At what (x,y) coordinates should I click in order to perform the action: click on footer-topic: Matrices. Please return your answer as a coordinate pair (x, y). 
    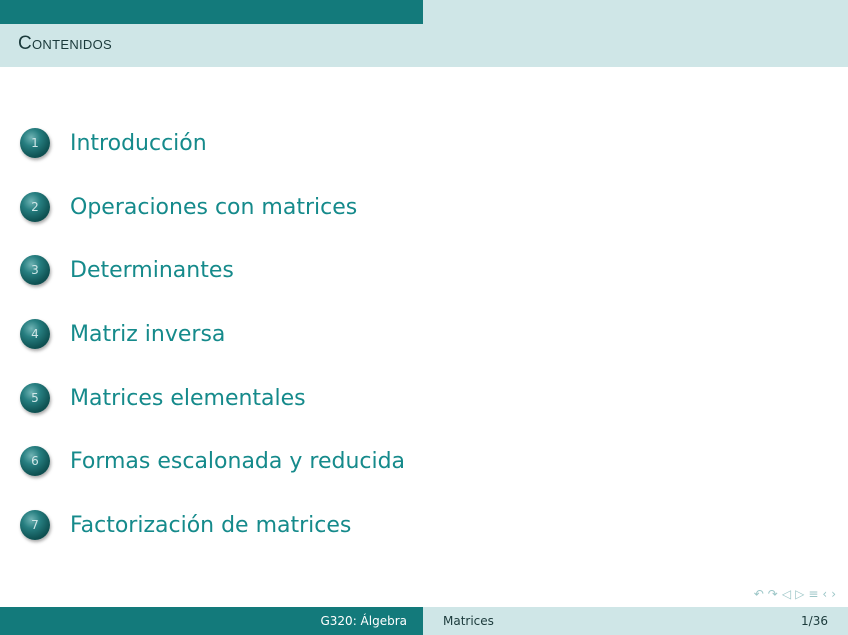
    Looking at the image, I should click on (468, 621).